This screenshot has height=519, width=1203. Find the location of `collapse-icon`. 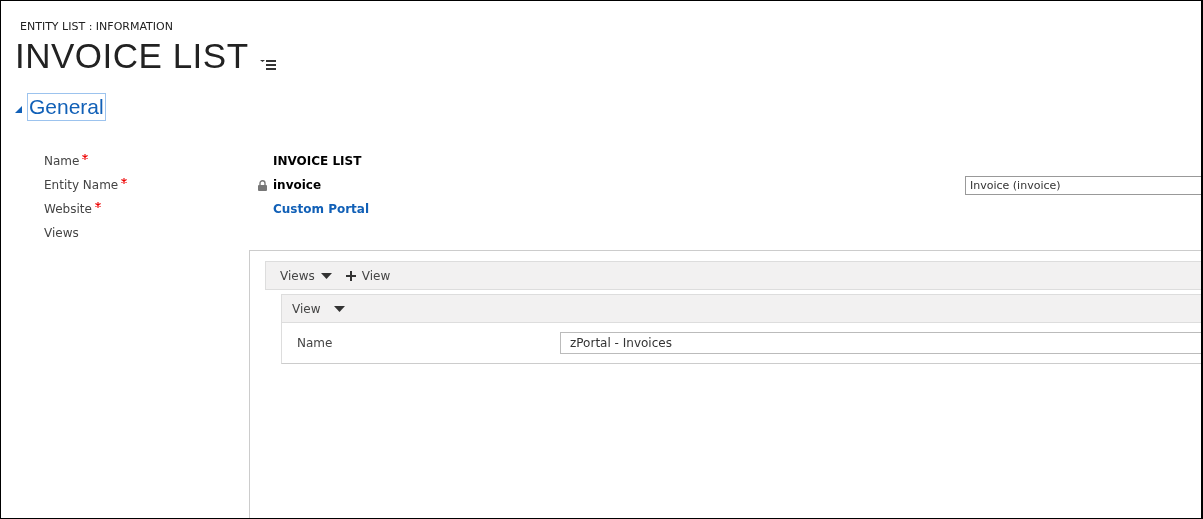

collapse-icon is located at coordinates (18, 109).